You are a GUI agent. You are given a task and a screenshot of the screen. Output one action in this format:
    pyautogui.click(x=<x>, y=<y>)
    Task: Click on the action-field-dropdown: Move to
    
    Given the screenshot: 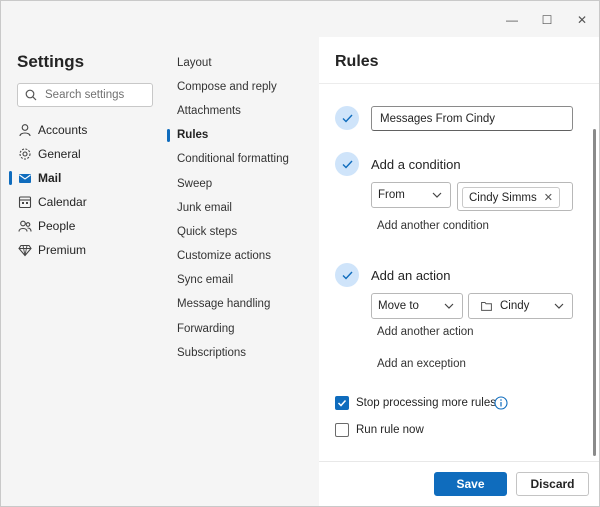 What is the action you would take?
    pyautogui.click(x=417, y=306)
    